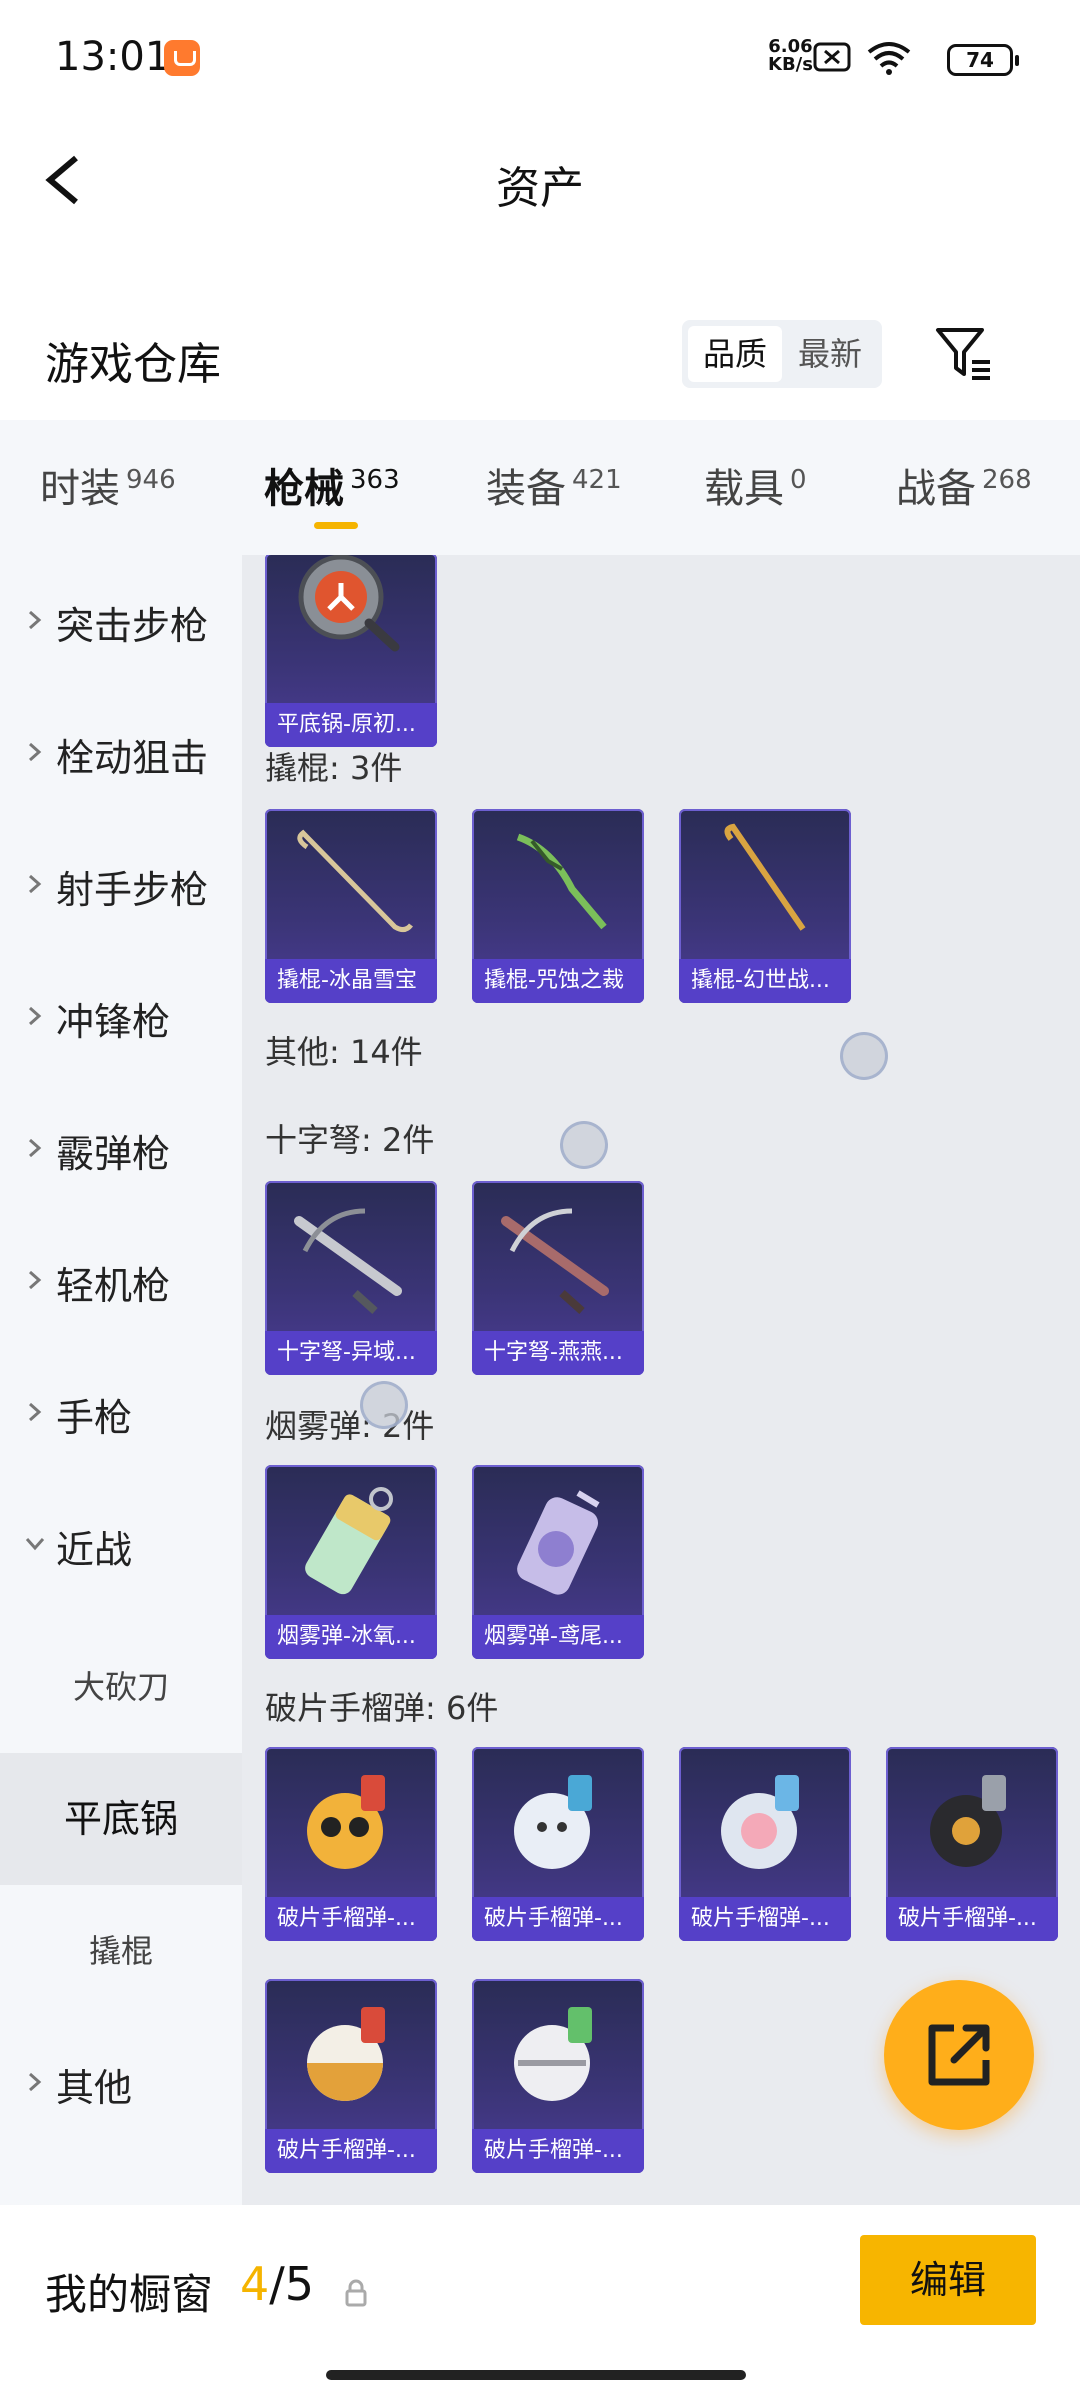 The height and width of the screenshot is (2400, 1080). Describe the element at coordinates (182, 58) in the screenshot. I see `app-notification-icon` at that location.